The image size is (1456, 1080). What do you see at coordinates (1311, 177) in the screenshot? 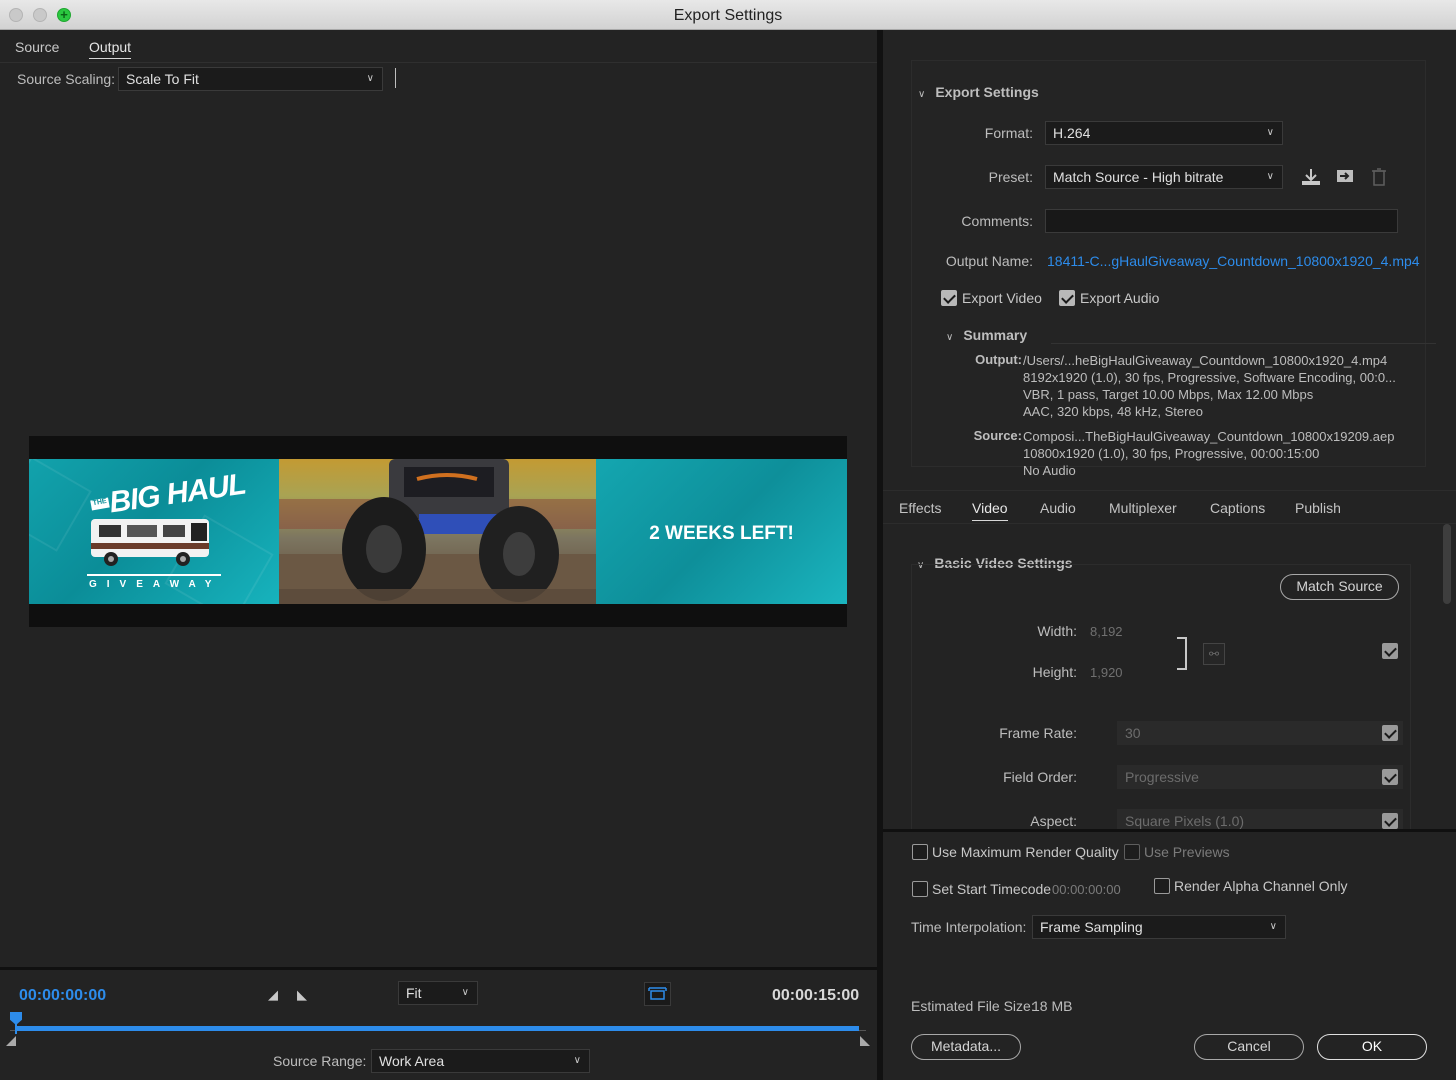
I see `save-preset-icon` at bounding box center [1311, 177].